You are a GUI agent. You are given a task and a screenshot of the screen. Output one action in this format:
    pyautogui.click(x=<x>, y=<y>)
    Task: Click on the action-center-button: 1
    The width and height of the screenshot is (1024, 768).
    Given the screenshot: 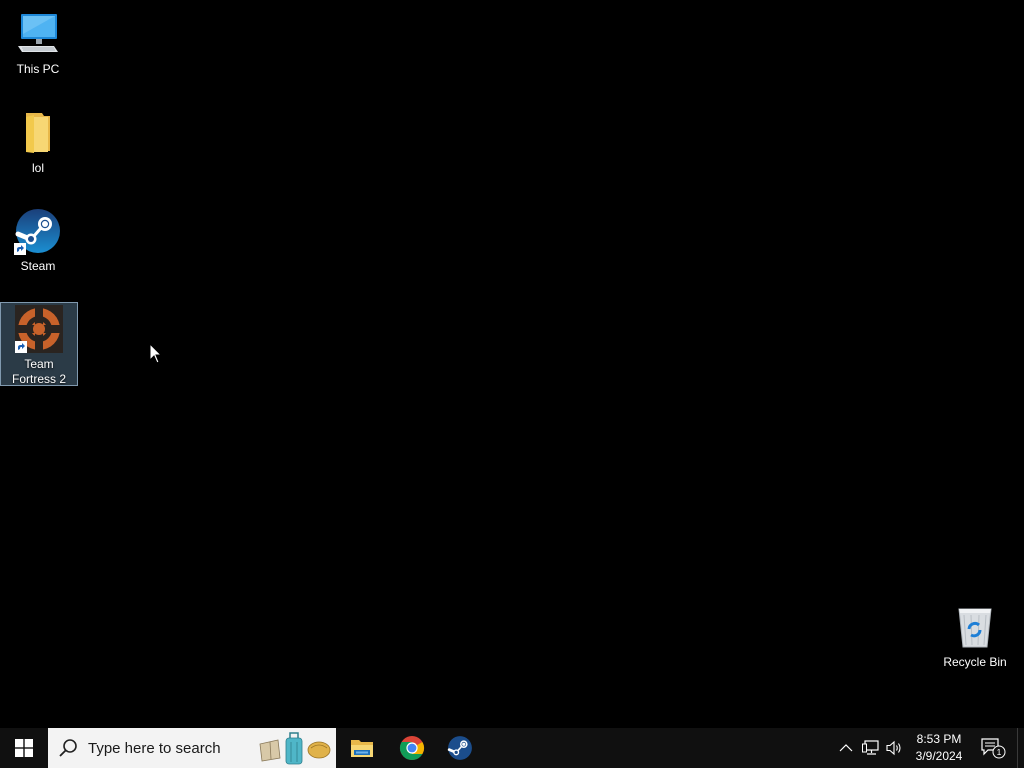 What is the action you would take?
    pyautogui.click(x=993, y=748)
    